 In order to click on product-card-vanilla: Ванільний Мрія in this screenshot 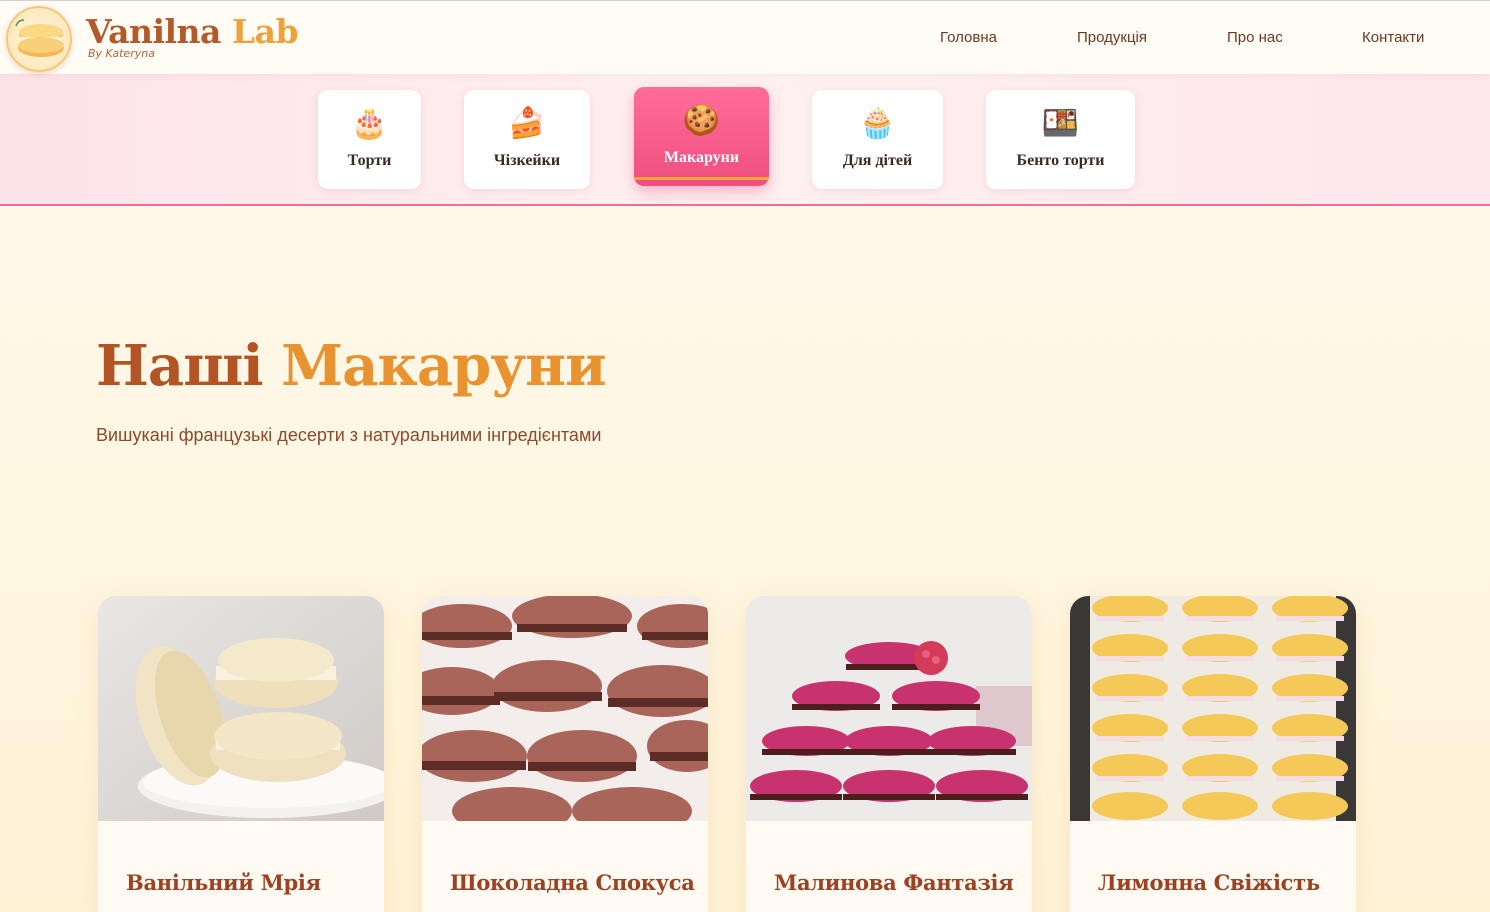, I will do `click(241, 754)`.